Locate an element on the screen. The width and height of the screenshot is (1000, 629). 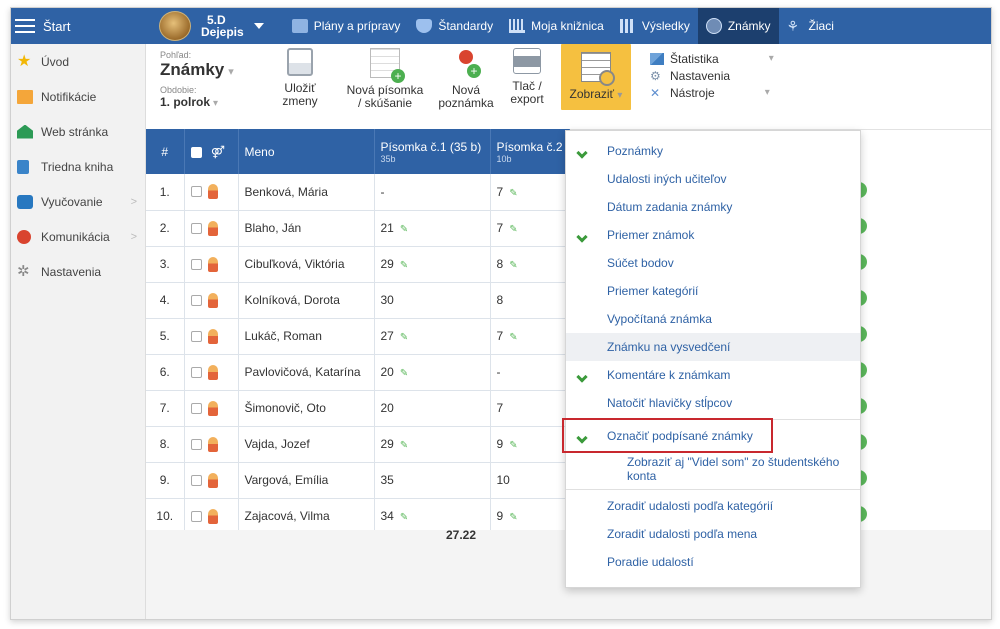
table-row: 3. Cibuľková, Viktória 29 ✎ 8 ✎ is located at coordinates (358, 264).